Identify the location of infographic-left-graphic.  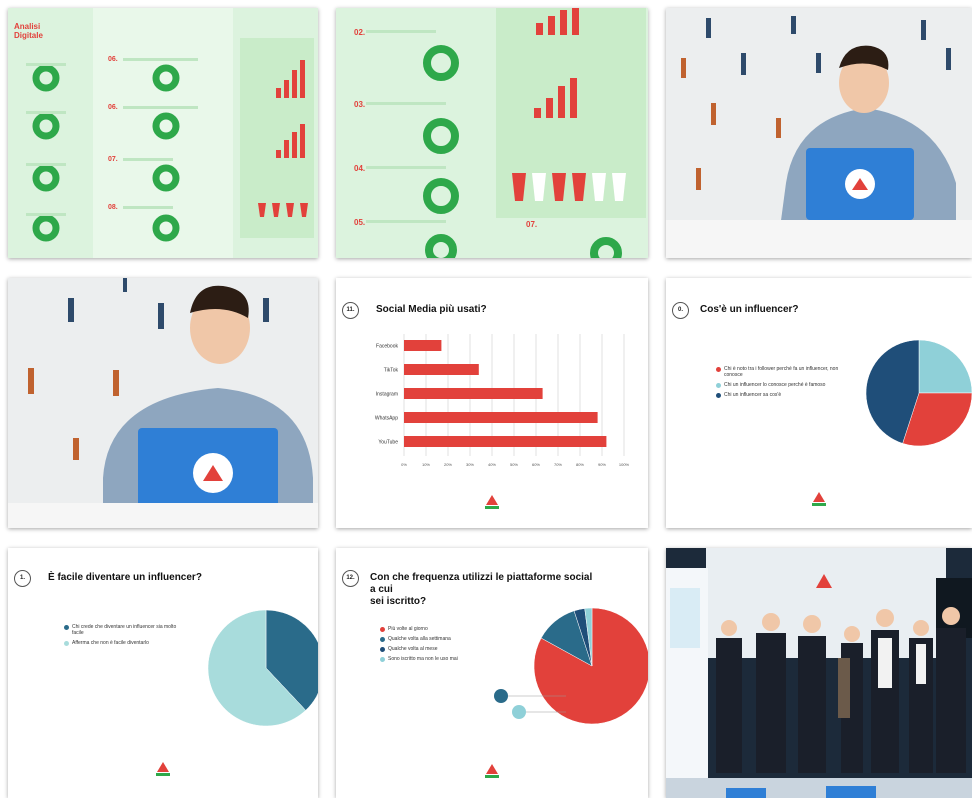
(163, 133).